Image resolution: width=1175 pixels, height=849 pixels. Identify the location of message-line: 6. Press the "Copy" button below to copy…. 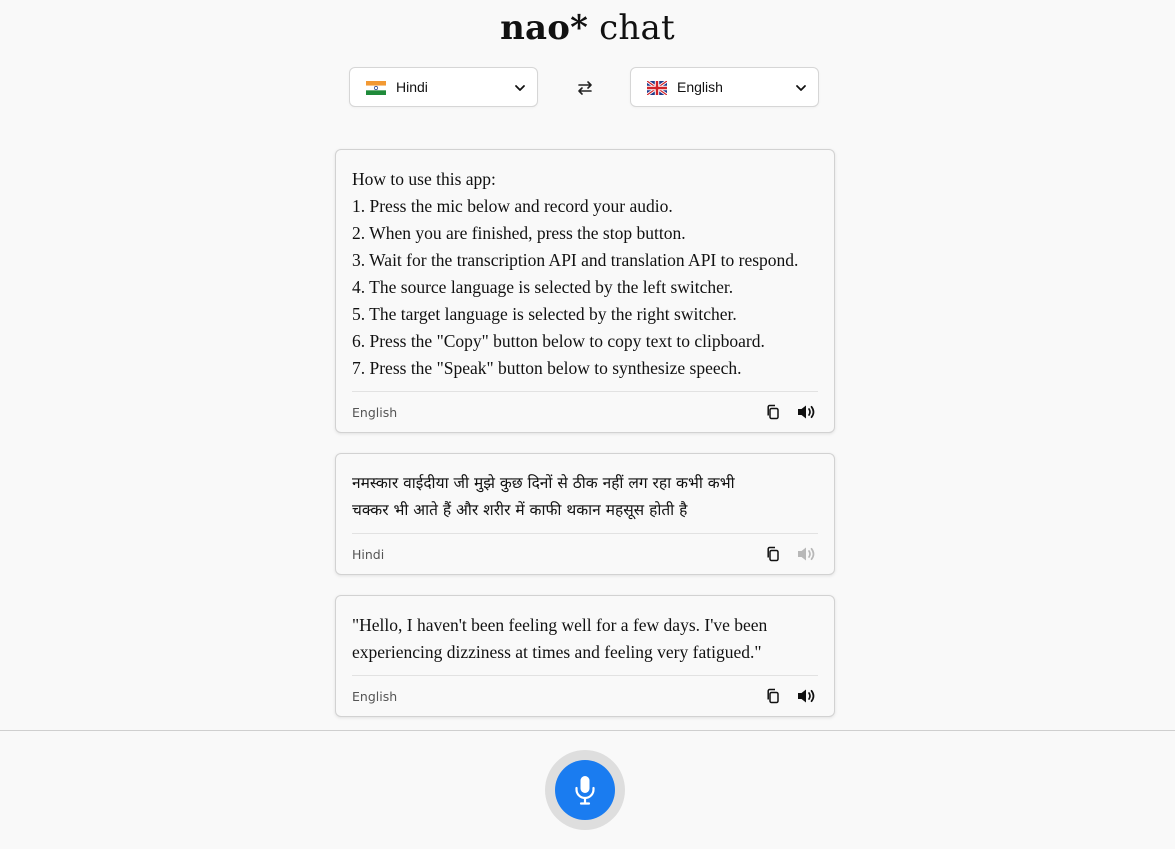
(558, 341).